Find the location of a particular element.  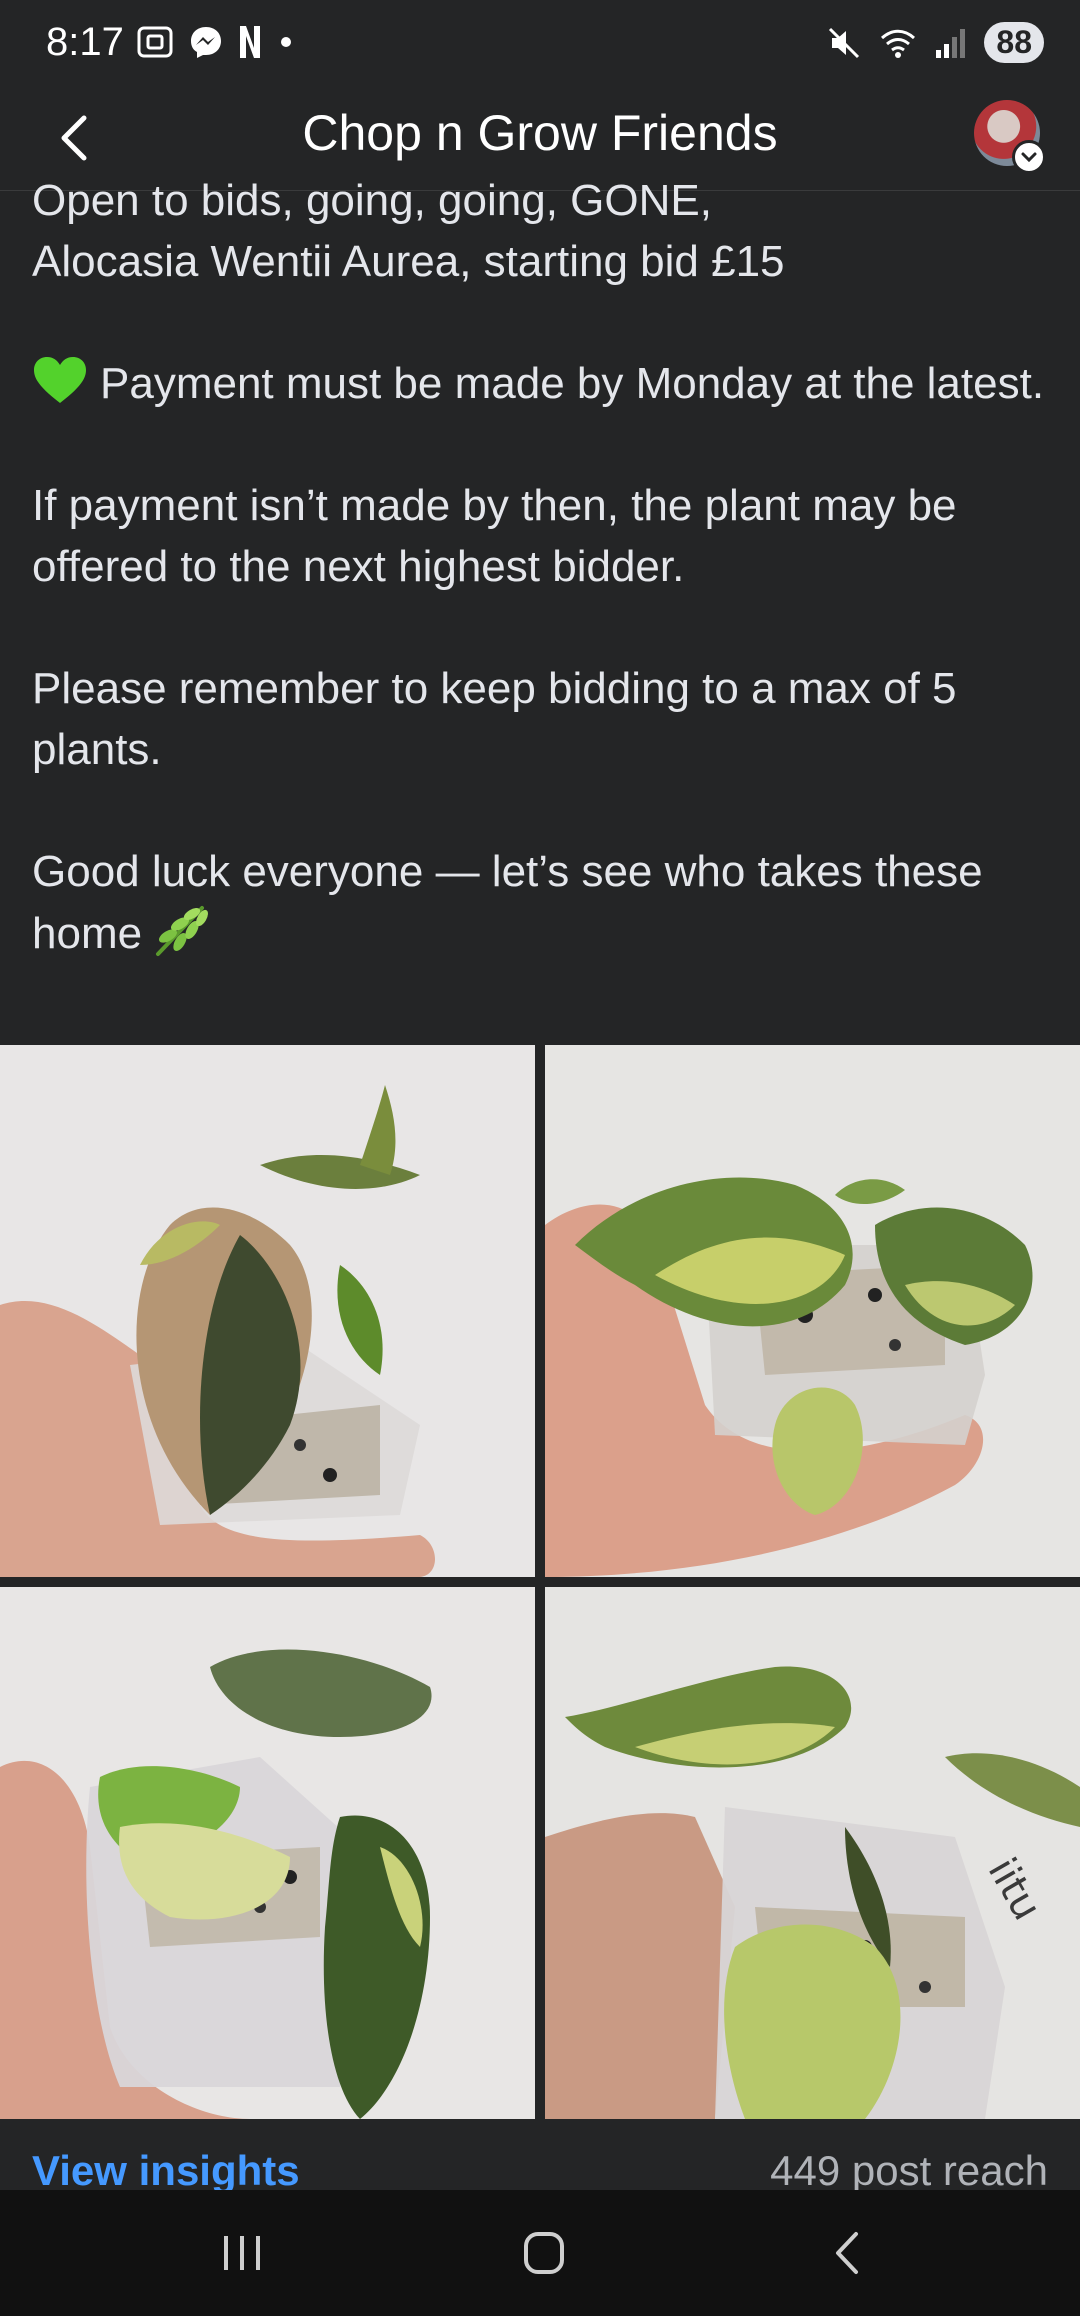

back-icon is located at coordinates (848, 2253).